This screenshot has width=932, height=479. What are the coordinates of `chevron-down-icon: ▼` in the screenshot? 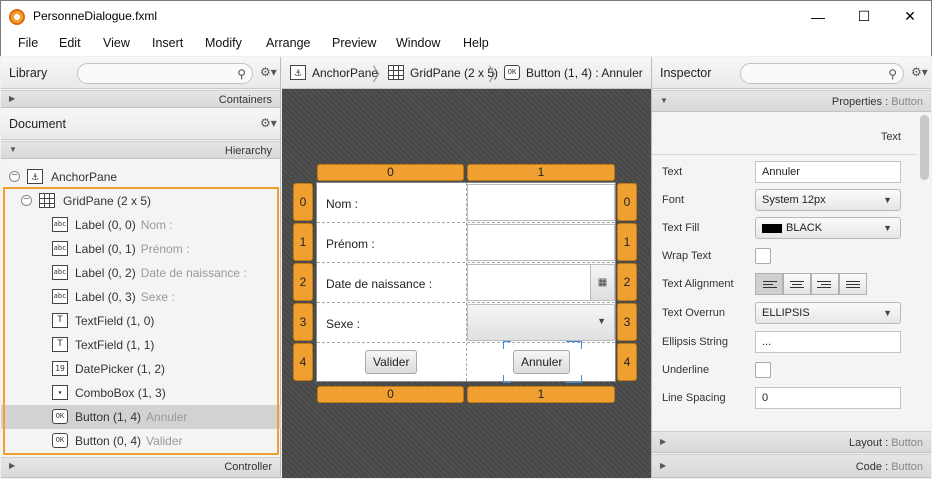 It's located at (887, 313).